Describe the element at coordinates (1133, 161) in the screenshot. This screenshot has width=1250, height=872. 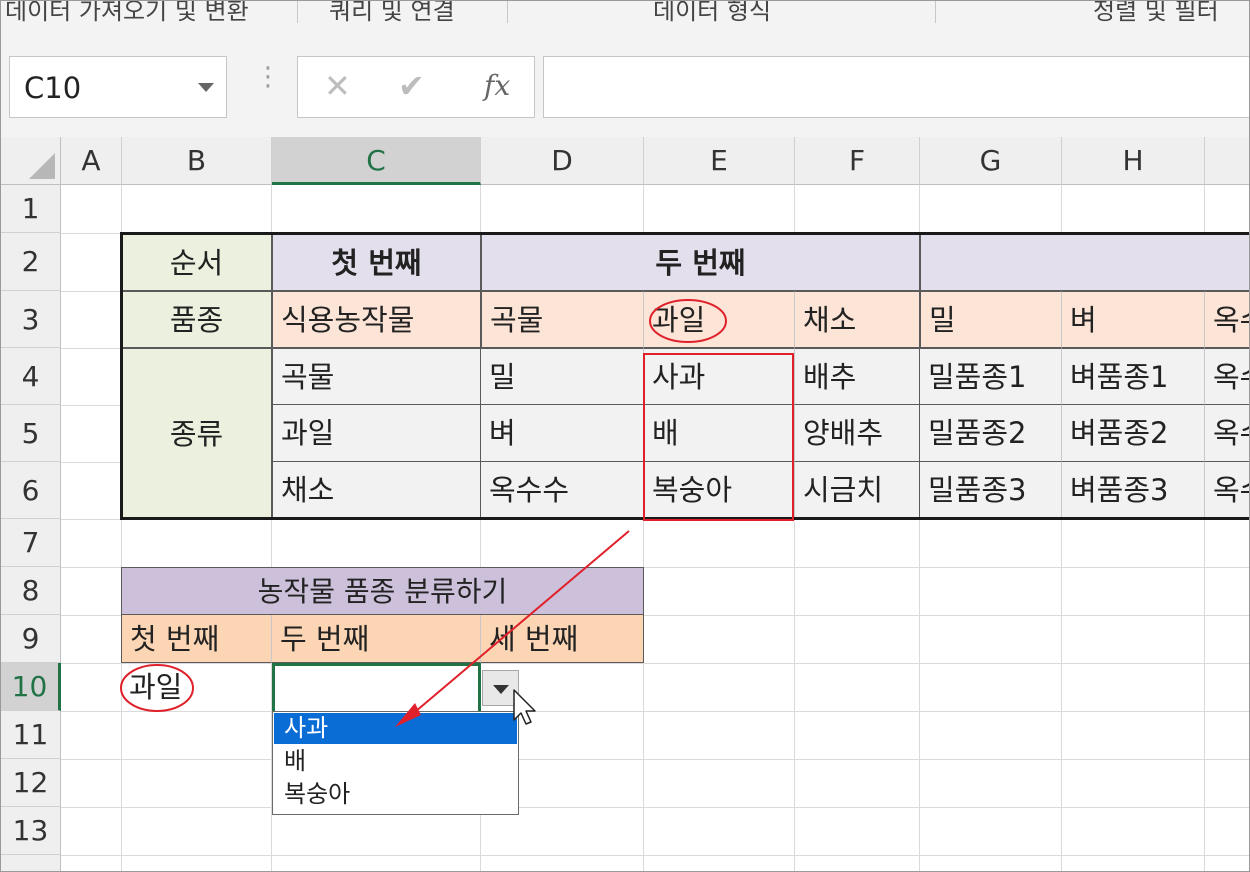
I see `column-header-h: H` at that location.